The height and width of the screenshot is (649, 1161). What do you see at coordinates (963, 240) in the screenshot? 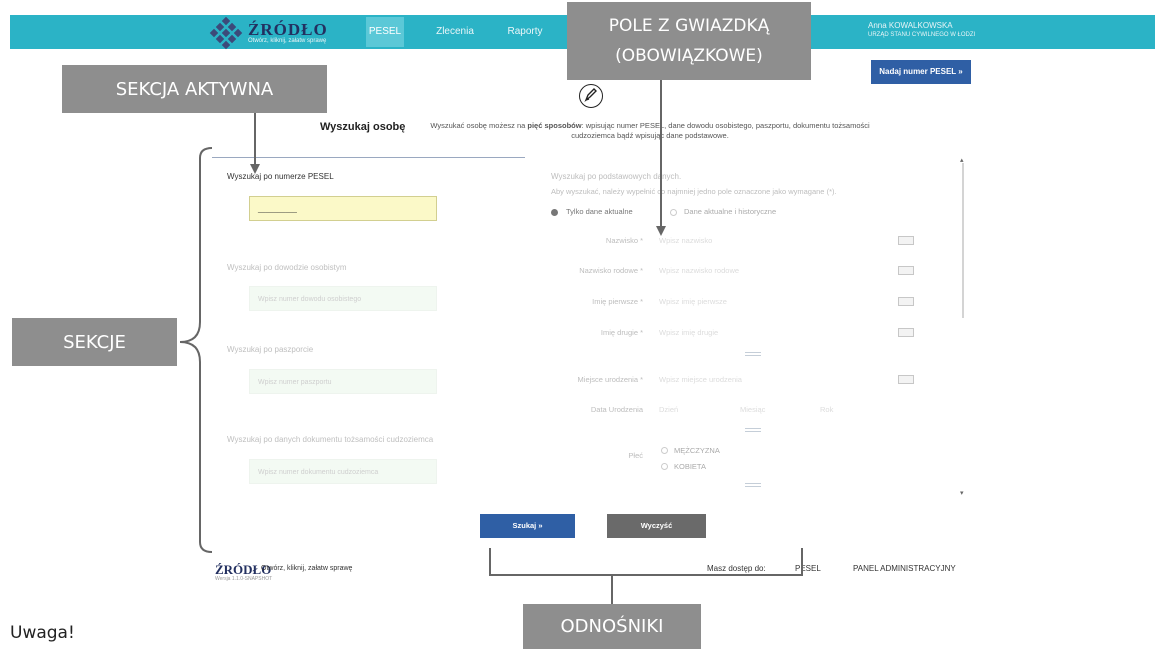
I see `form-scrollbar` at bounding box center [963, 240].